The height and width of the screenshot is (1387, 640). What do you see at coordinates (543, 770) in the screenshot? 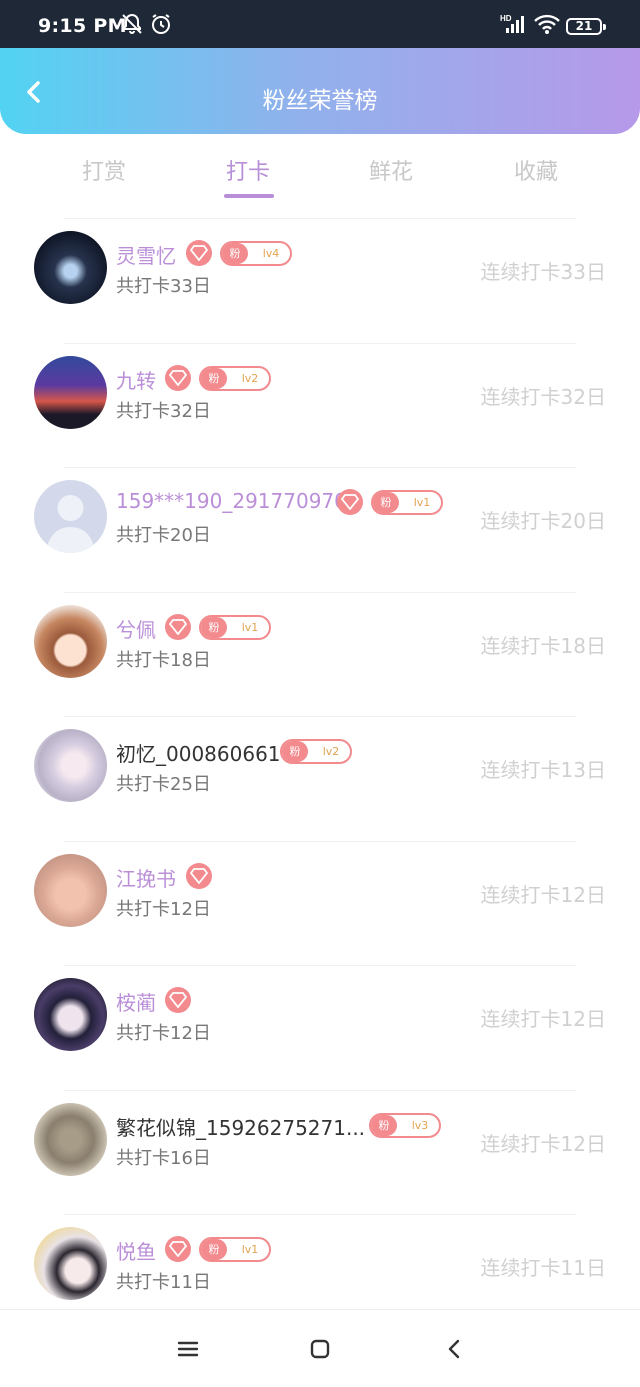
I see `streak-checkins: 连续打卡13日` at bounding box center [543, 770].